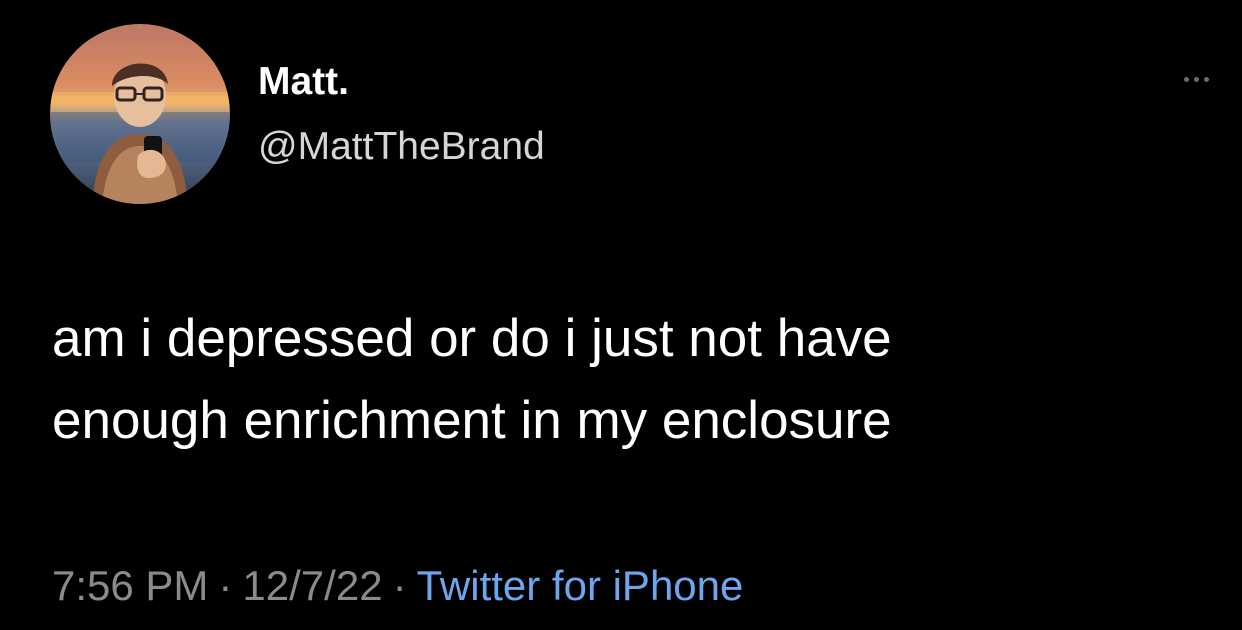  What do you see at coordinates (130, 586) in the screenshot?
I see `tweet-time: 7:56 PM` at bounding box center [130, 586].